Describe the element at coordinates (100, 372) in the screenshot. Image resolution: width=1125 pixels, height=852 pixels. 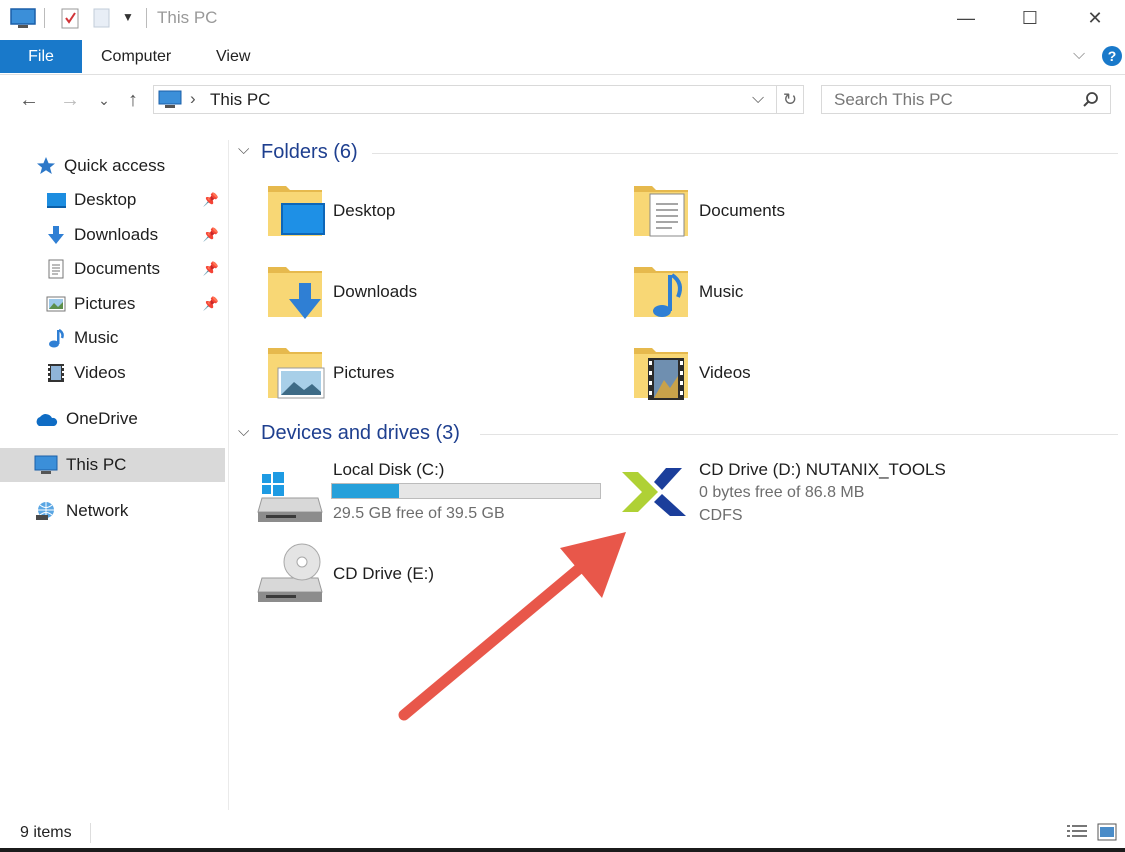
I see `sidebar-label: Videos` at that location.